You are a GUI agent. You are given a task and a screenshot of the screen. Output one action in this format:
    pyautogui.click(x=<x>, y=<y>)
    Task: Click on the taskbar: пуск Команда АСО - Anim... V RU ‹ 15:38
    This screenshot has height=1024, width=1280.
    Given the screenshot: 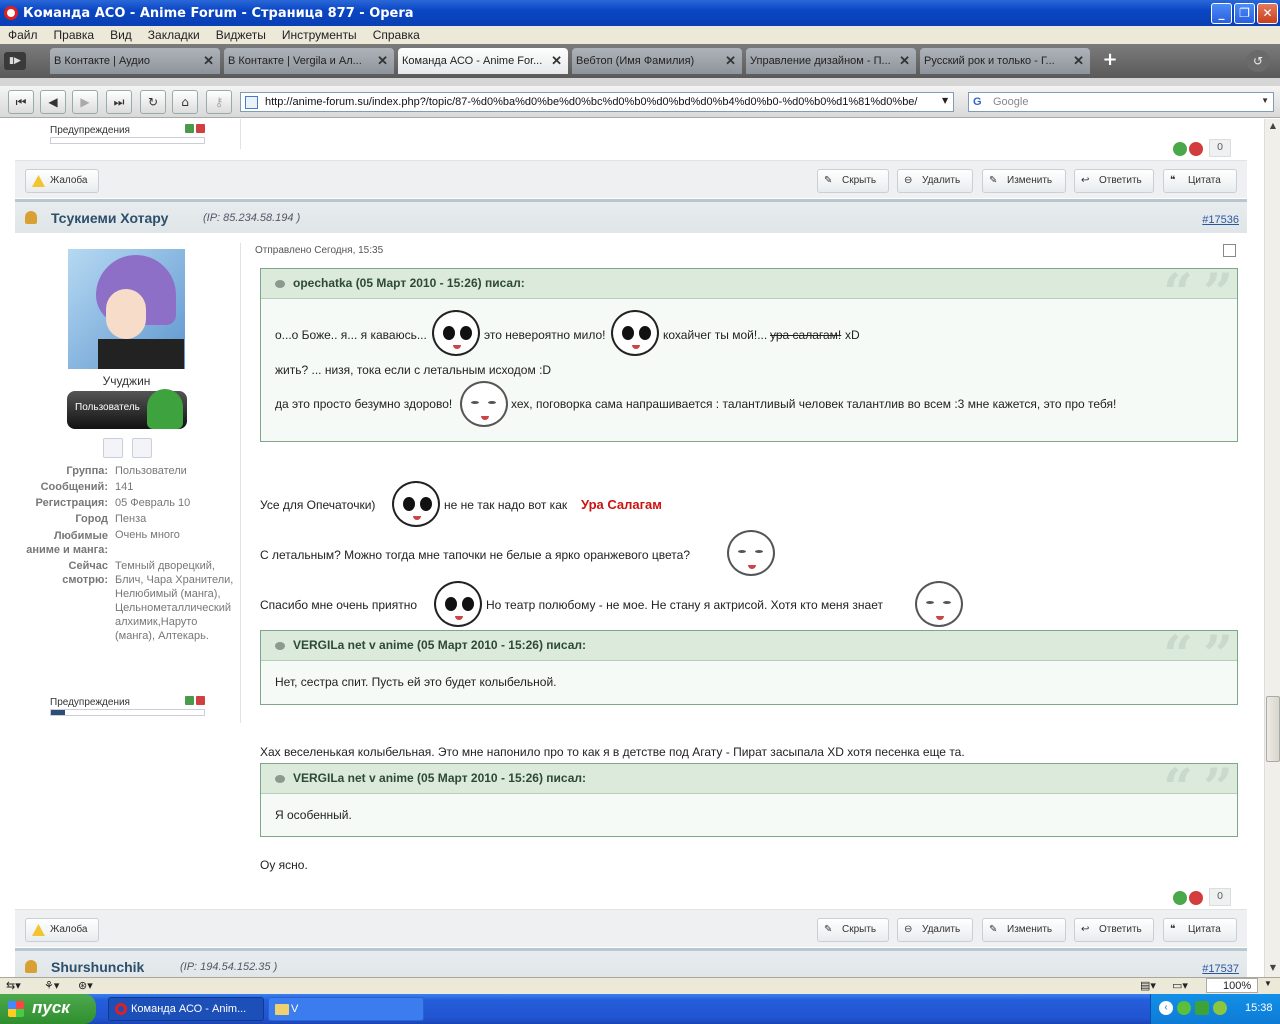 What is the action you would take?
    pyautogui.click(x=640, y=1009)
    